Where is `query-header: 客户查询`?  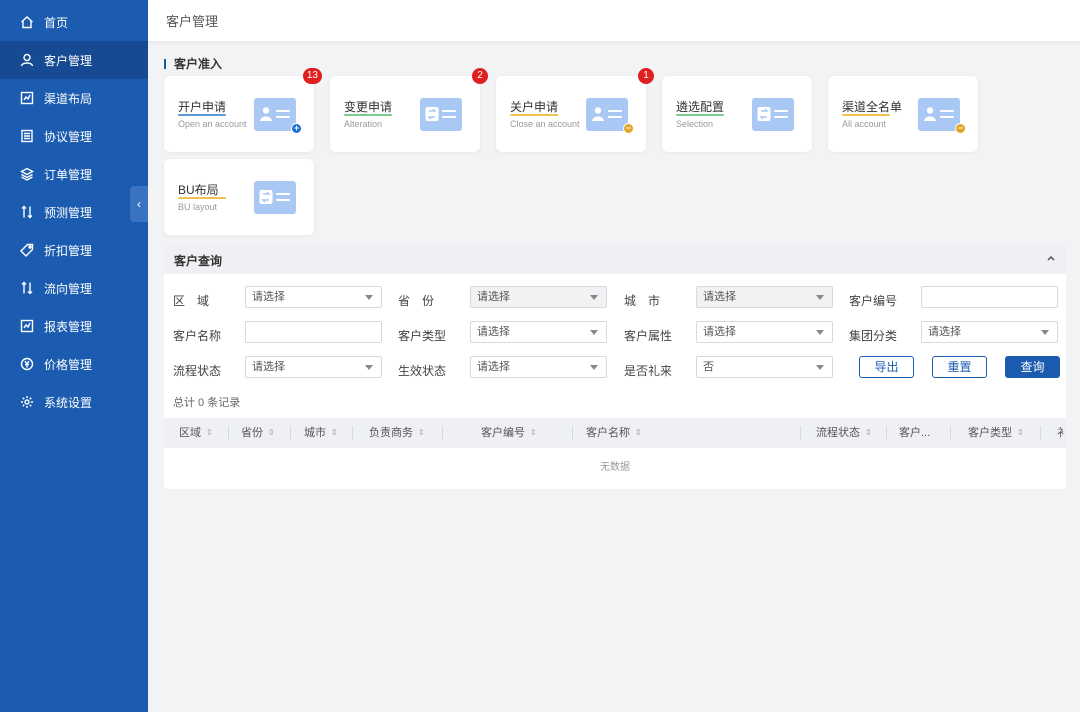
query-header: 客户查询 is located at coordinates (615, 260).